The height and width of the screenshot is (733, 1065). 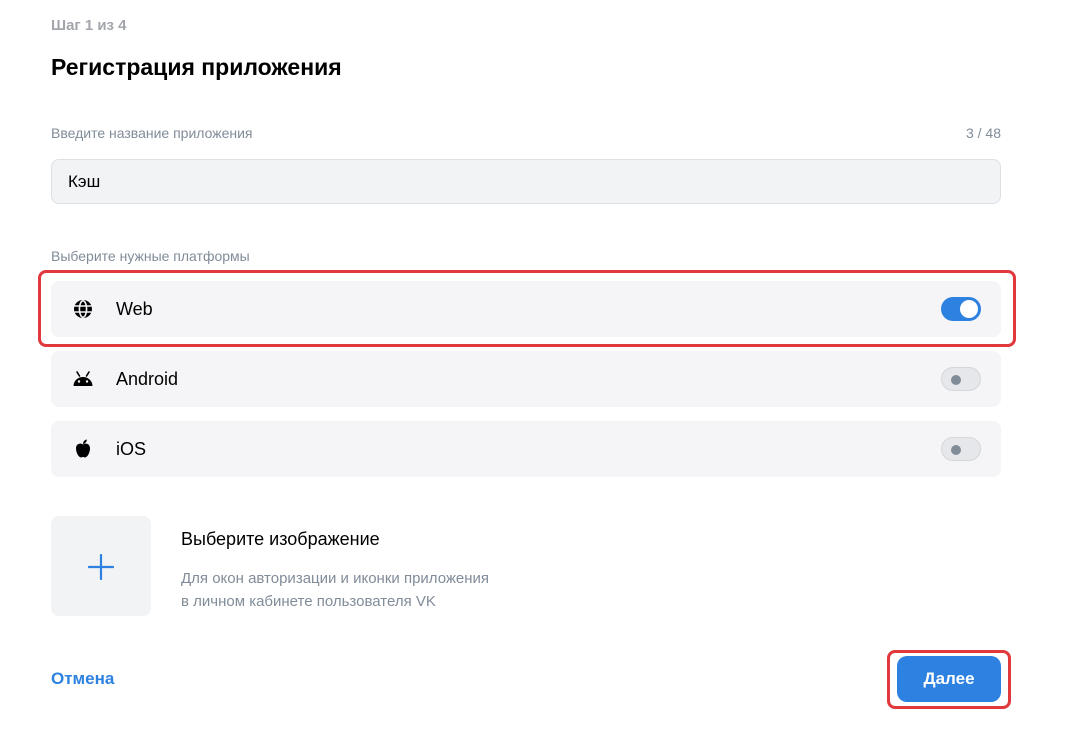 I want to click on apple-icon, so click(x=83, y=448).